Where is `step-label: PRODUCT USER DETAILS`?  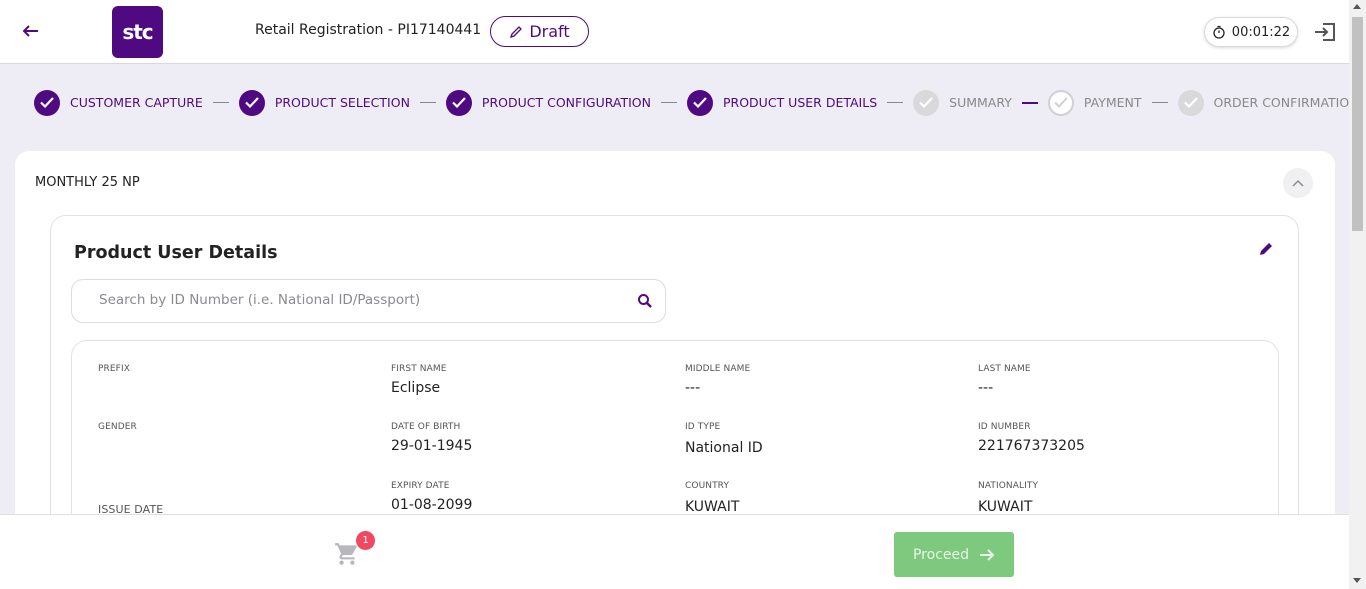
step-label: PRODUCT USER DETAILS is located at coordinates (800, 102).